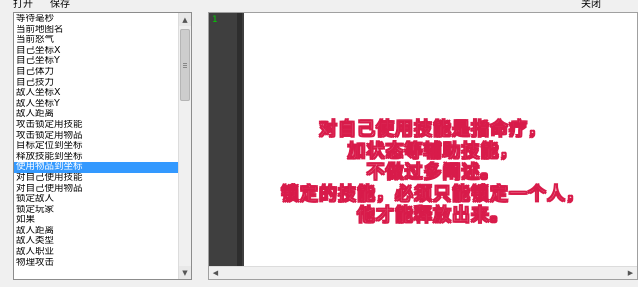  I want to click on line-number: 1, so click(215, 20).